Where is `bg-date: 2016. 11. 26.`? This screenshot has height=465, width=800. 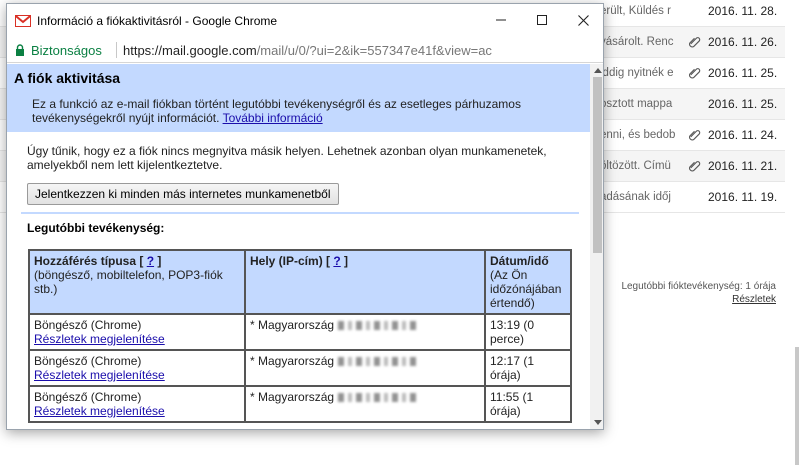 bg-date: 2016. 11. 26. is located at coordinates (743, 42).